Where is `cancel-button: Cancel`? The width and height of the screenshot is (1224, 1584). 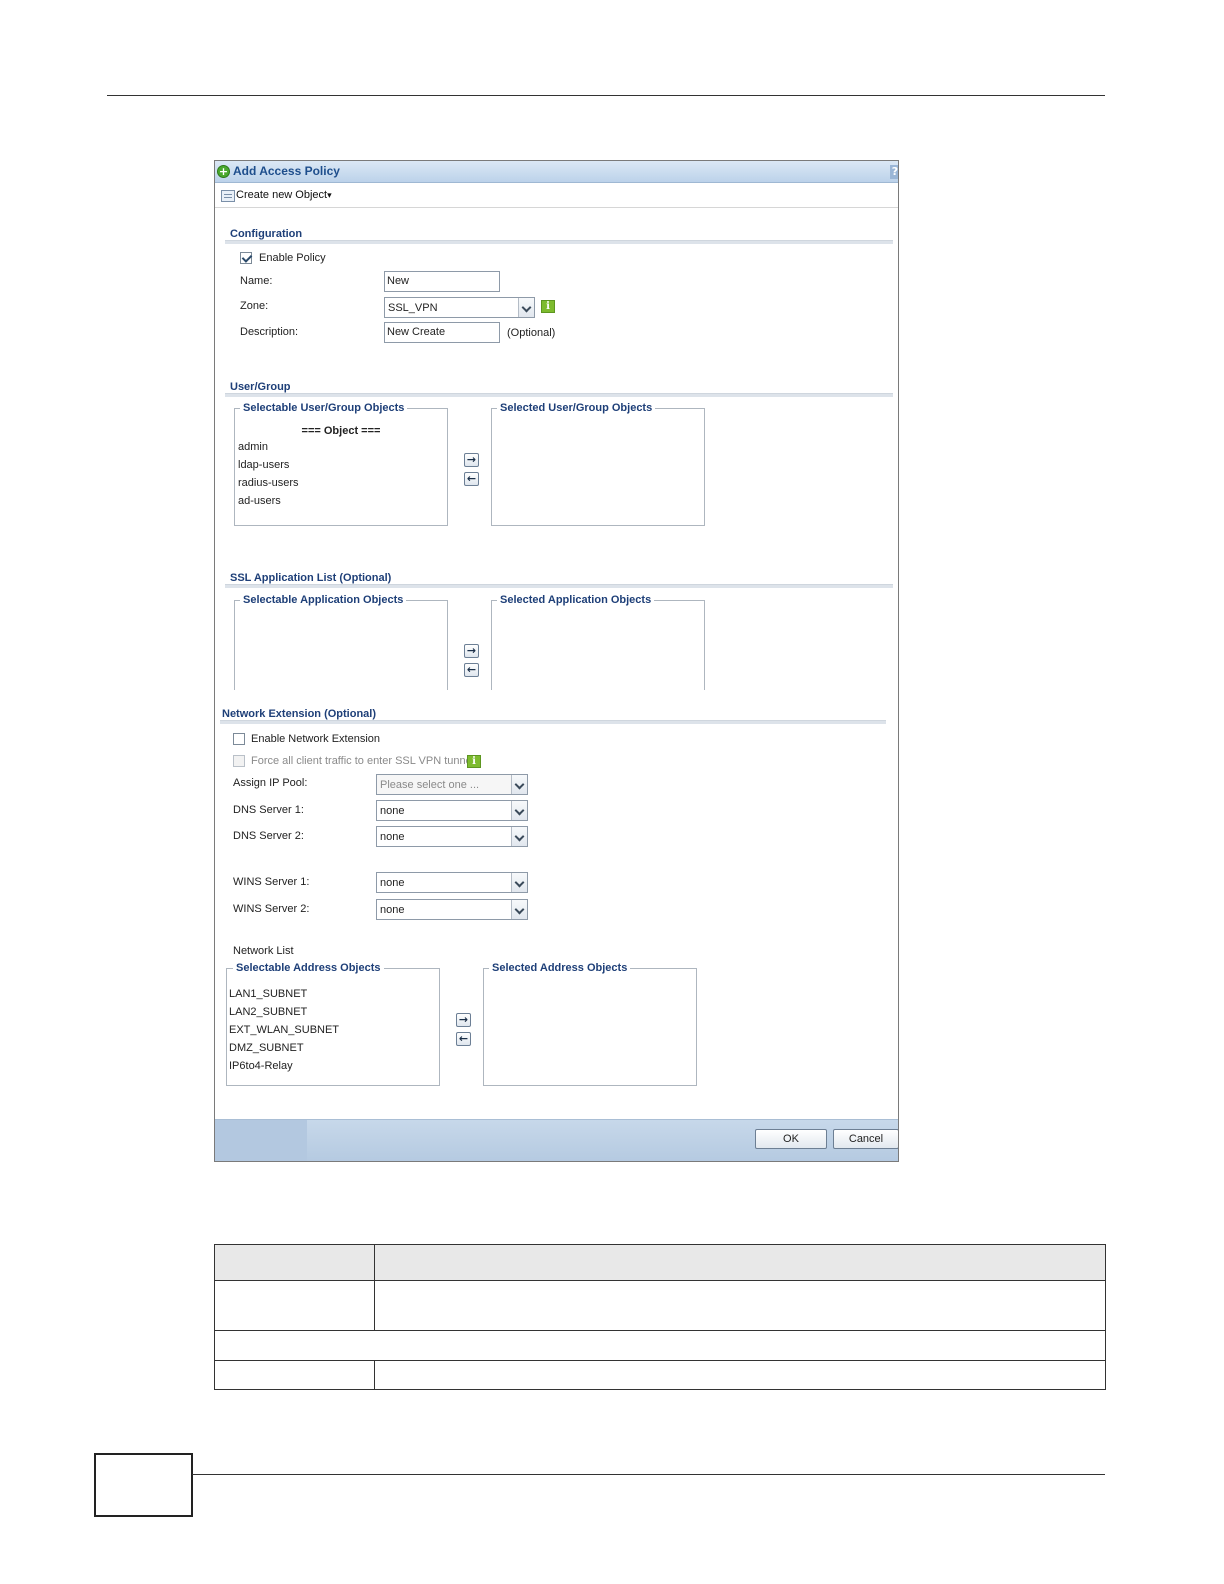
cancel-button: Cancel is located at coordinates (865, 1139).